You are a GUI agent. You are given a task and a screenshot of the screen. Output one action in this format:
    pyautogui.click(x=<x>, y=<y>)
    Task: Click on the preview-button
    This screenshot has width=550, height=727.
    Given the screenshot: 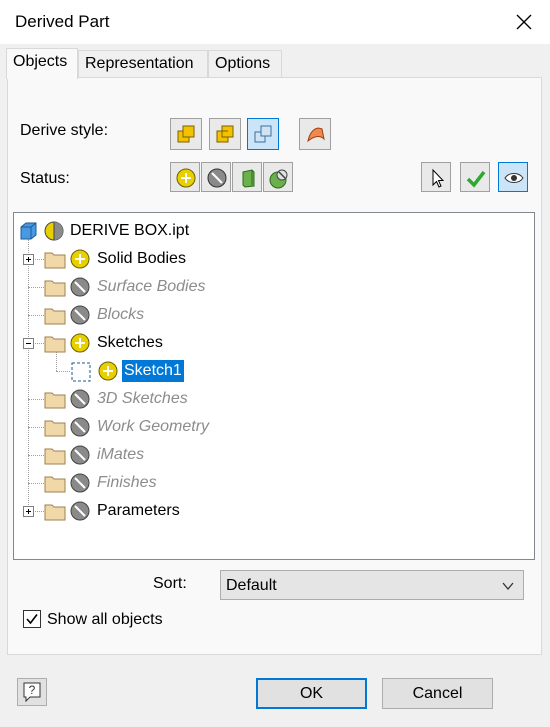 What is the action you would take?
    pyautogui.click(x=513, y=177)
    